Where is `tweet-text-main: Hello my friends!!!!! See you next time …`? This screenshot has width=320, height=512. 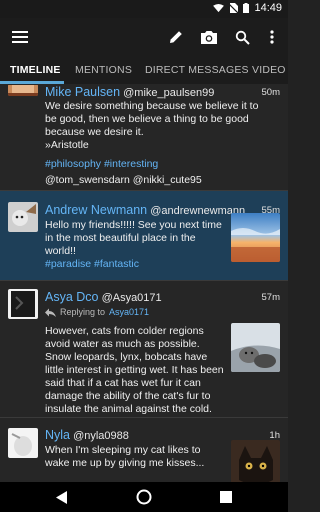
tweet-text-main: Hello my friends!!!!! See you next time … is located at coordinates (133, 238).